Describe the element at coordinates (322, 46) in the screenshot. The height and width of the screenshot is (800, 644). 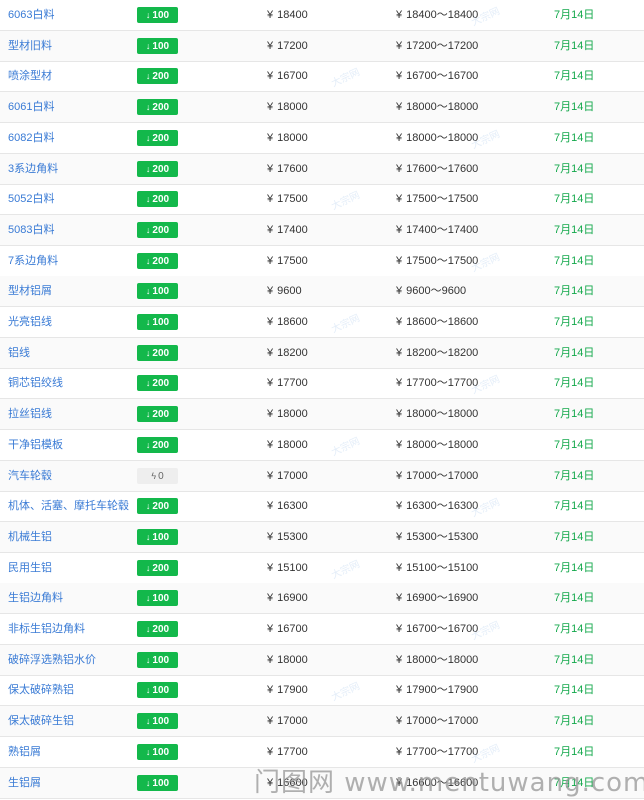
I see `table-row: 型材旧料 ↓ 100 ¥17200 ¥17200～17200 7月14日` at that location.